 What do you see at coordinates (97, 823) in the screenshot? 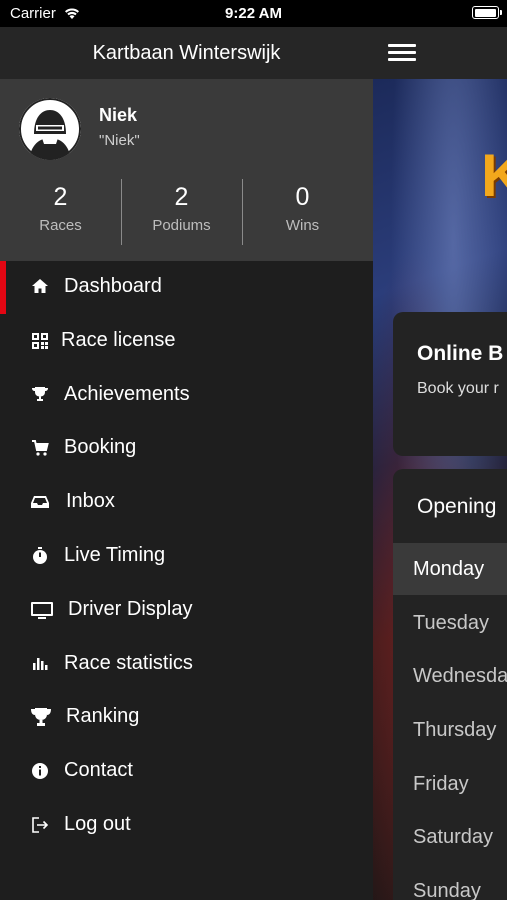
I see `menu-label: Log out` at bounding box center [97, 823].